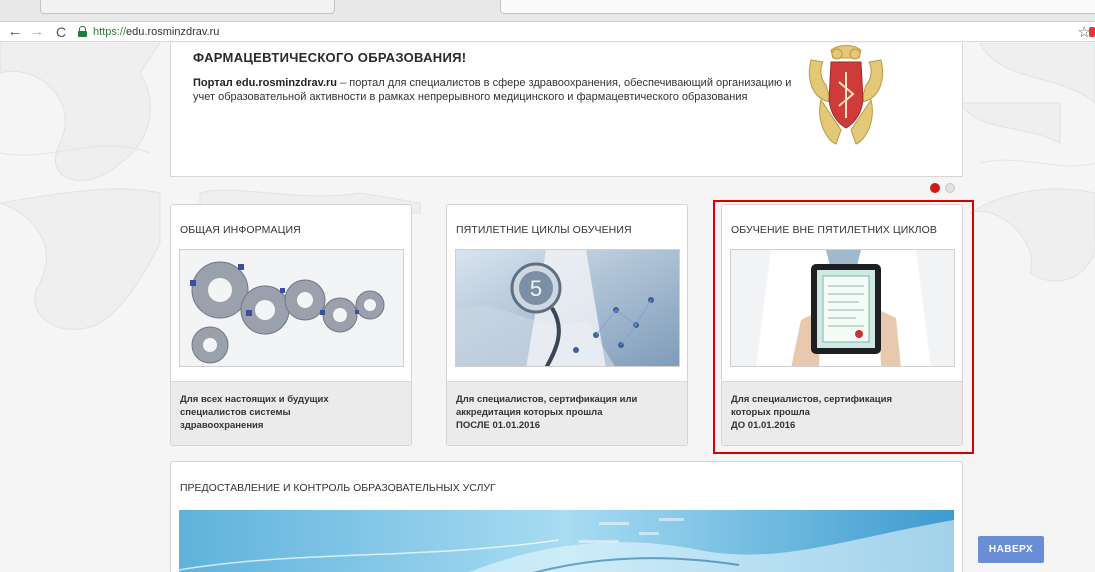  Describe the element at coordinates (222, 425) in the screenshot. I see `card-line: здравоохранения` at that location.